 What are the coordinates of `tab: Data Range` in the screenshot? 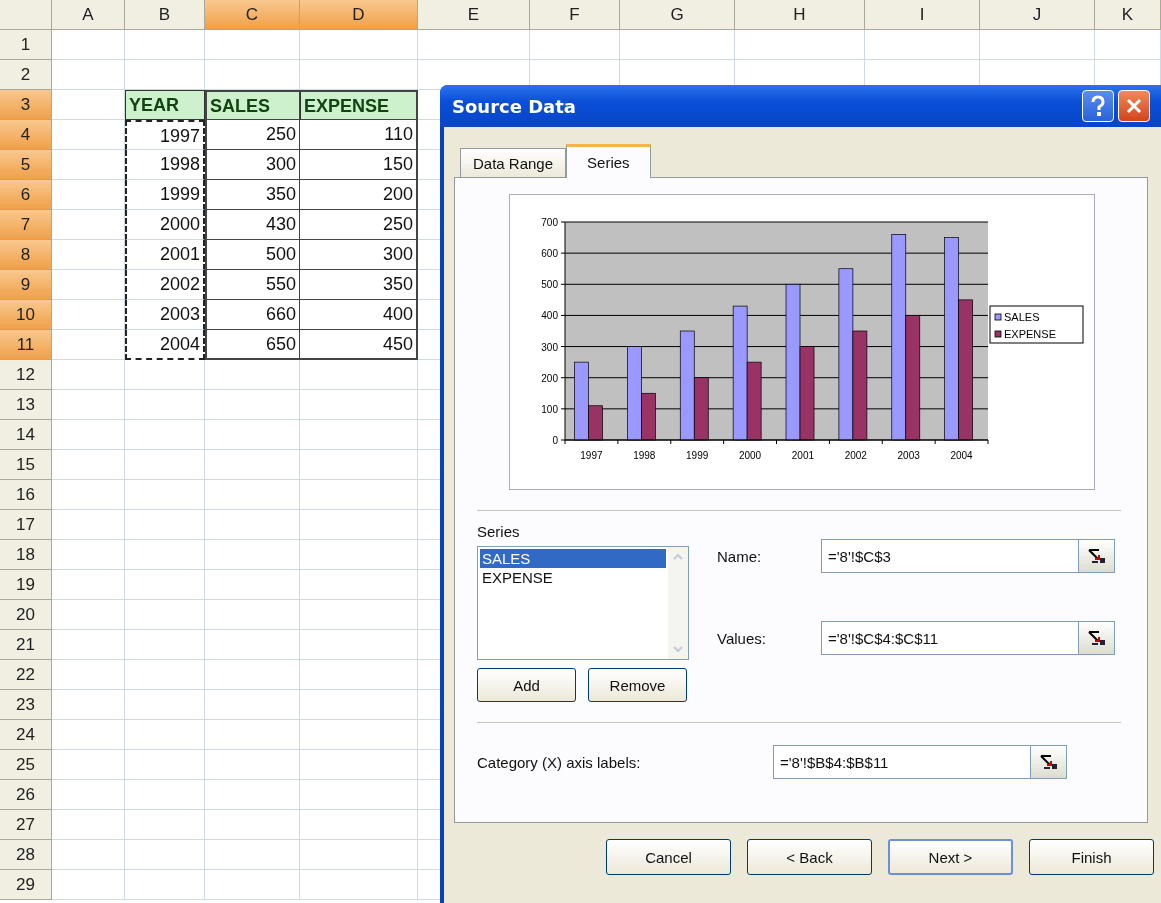 It's located at (513, 162).